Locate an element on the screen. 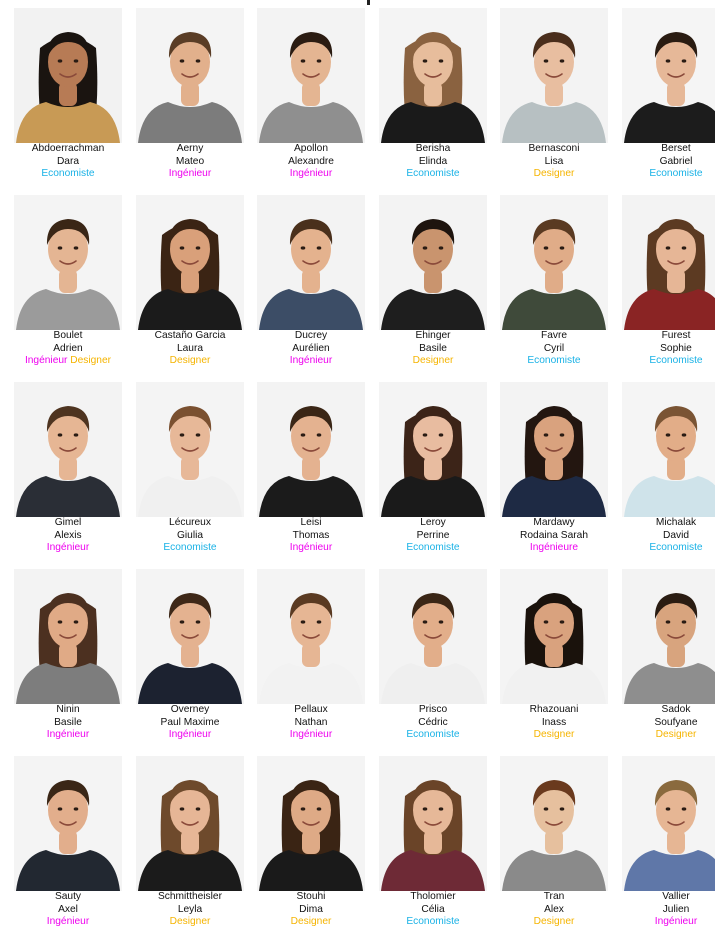  person-caption: Vallier Julien Ingénieur is located at coordinates (664, 910).